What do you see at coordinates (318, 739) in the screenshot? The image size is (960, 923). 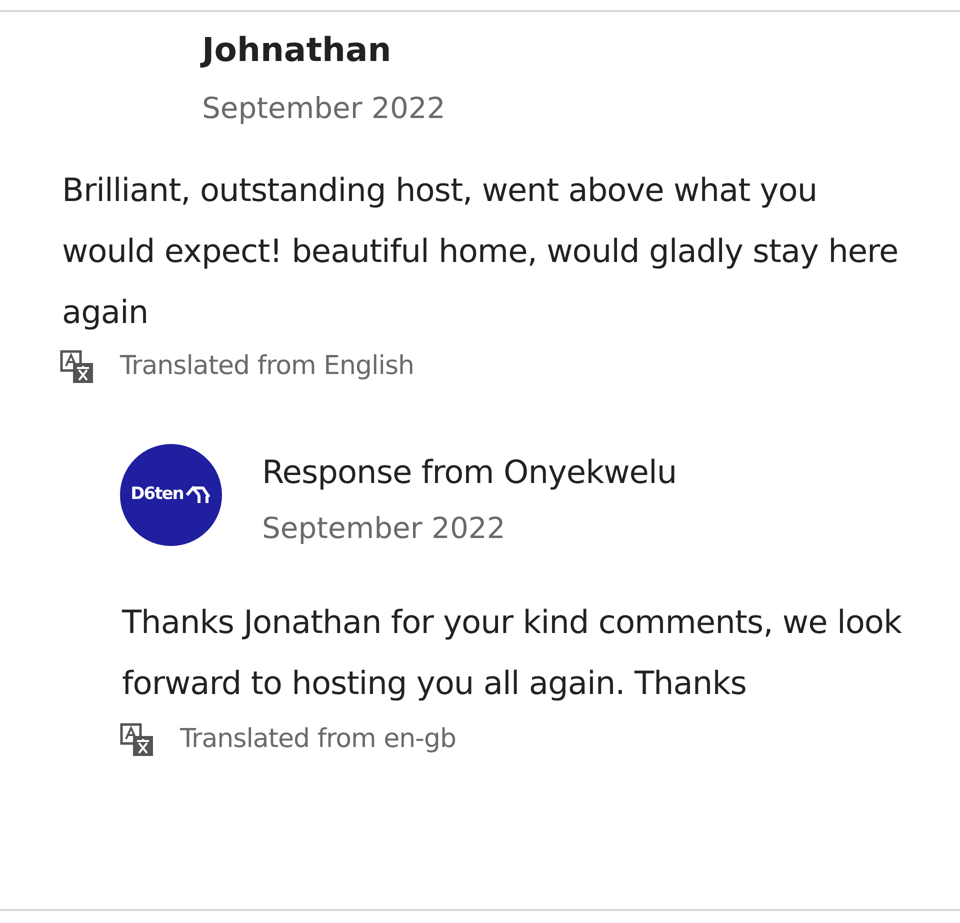 I see `translation-note: Translated from en-gb` at bounding box center [318, 739].